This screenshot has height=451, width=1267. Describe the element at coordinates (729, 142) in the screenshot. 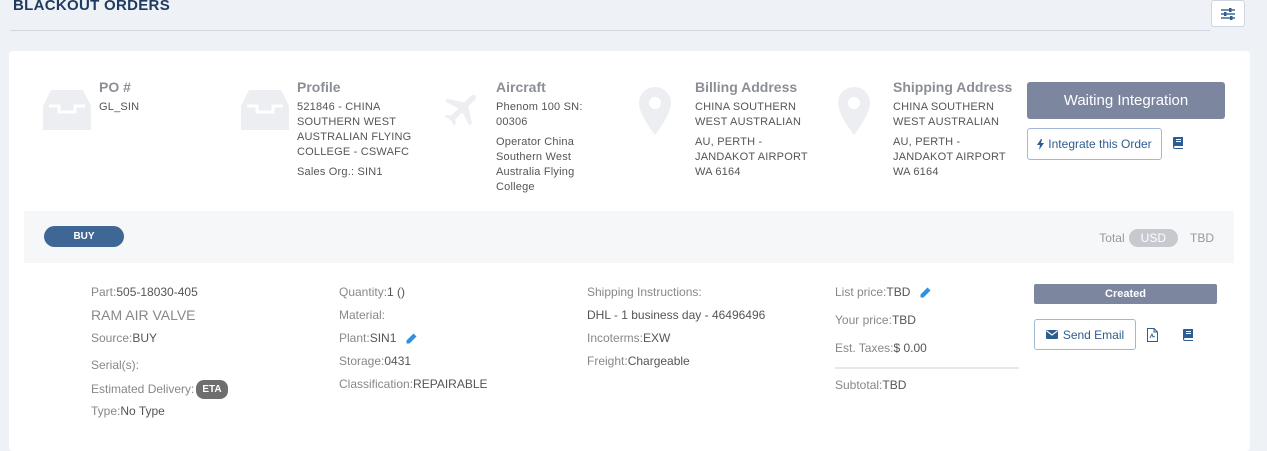

I see `billing-addr-line: AU, PERTH -` at that location.